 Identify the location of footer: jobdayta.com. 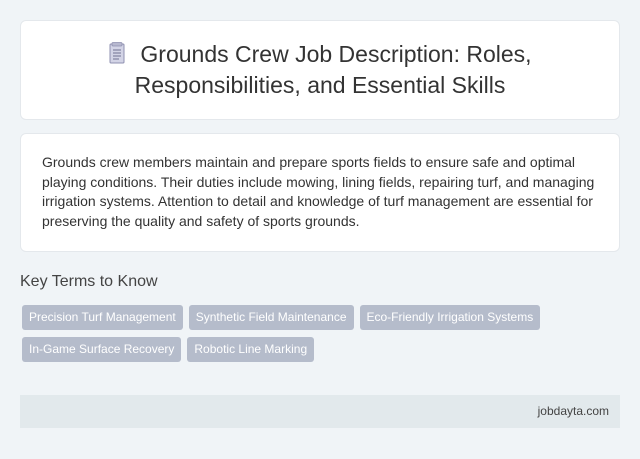
(320, 411).